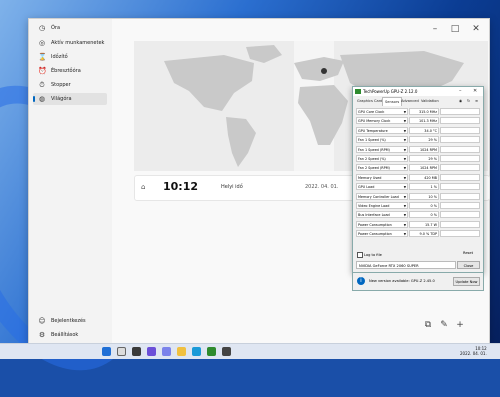  What do you see at coordinates (424, 224) in the screenshot?
I see `sensor-value: 15.7 W` at bounding box center [424, 224].